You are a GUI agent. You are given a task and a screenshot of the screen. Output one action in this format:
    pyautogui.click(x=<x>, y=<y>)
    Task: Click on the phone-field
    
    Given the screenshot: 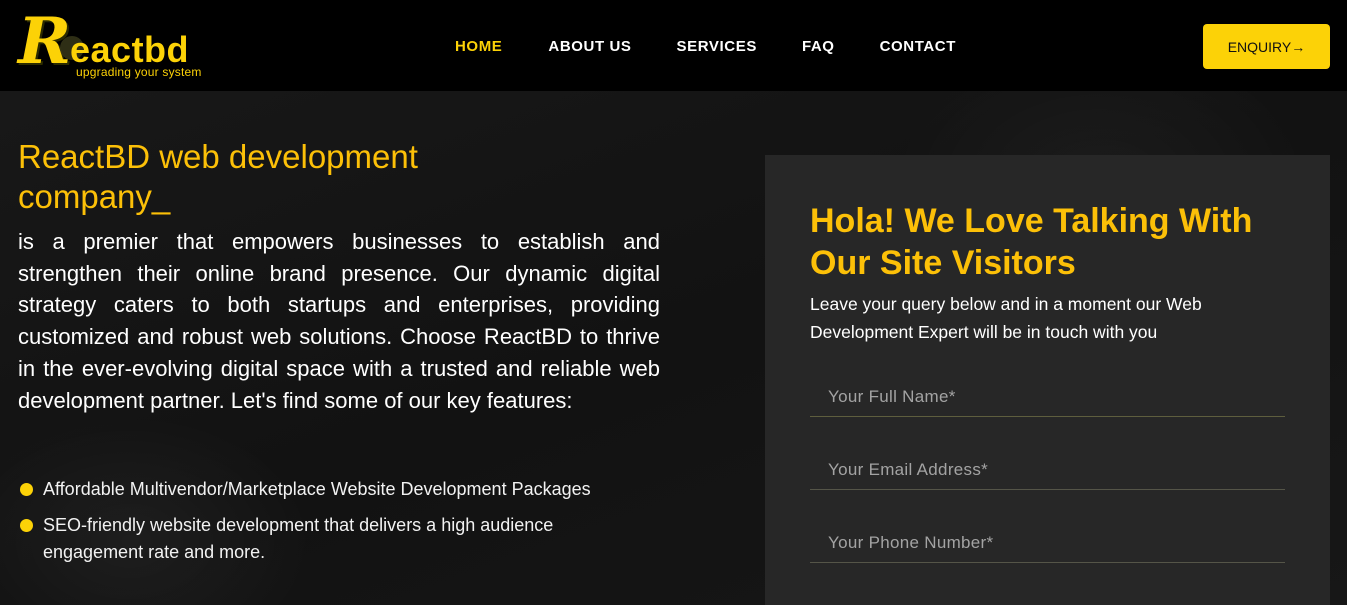 What is the action you would take?
    pyautogui.click(x=1047, y=543)
    